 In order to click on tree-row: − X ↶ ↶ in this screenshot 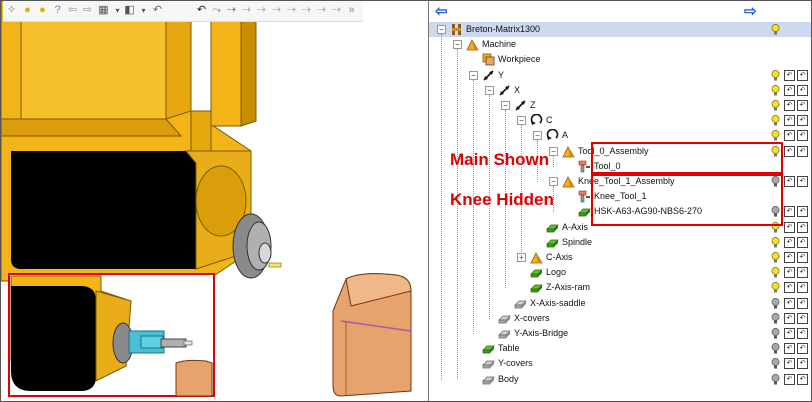, I will do `click(620, 90)`.